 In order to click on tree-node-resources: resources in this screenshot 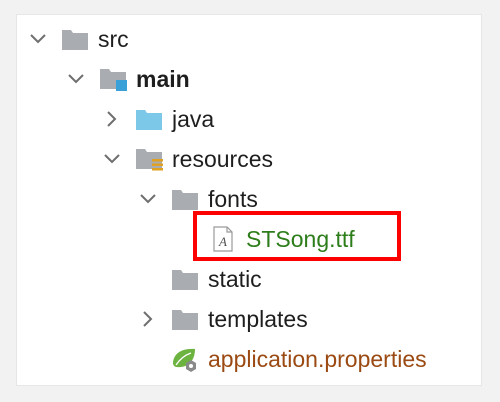, I will do `click(250, 159)`.